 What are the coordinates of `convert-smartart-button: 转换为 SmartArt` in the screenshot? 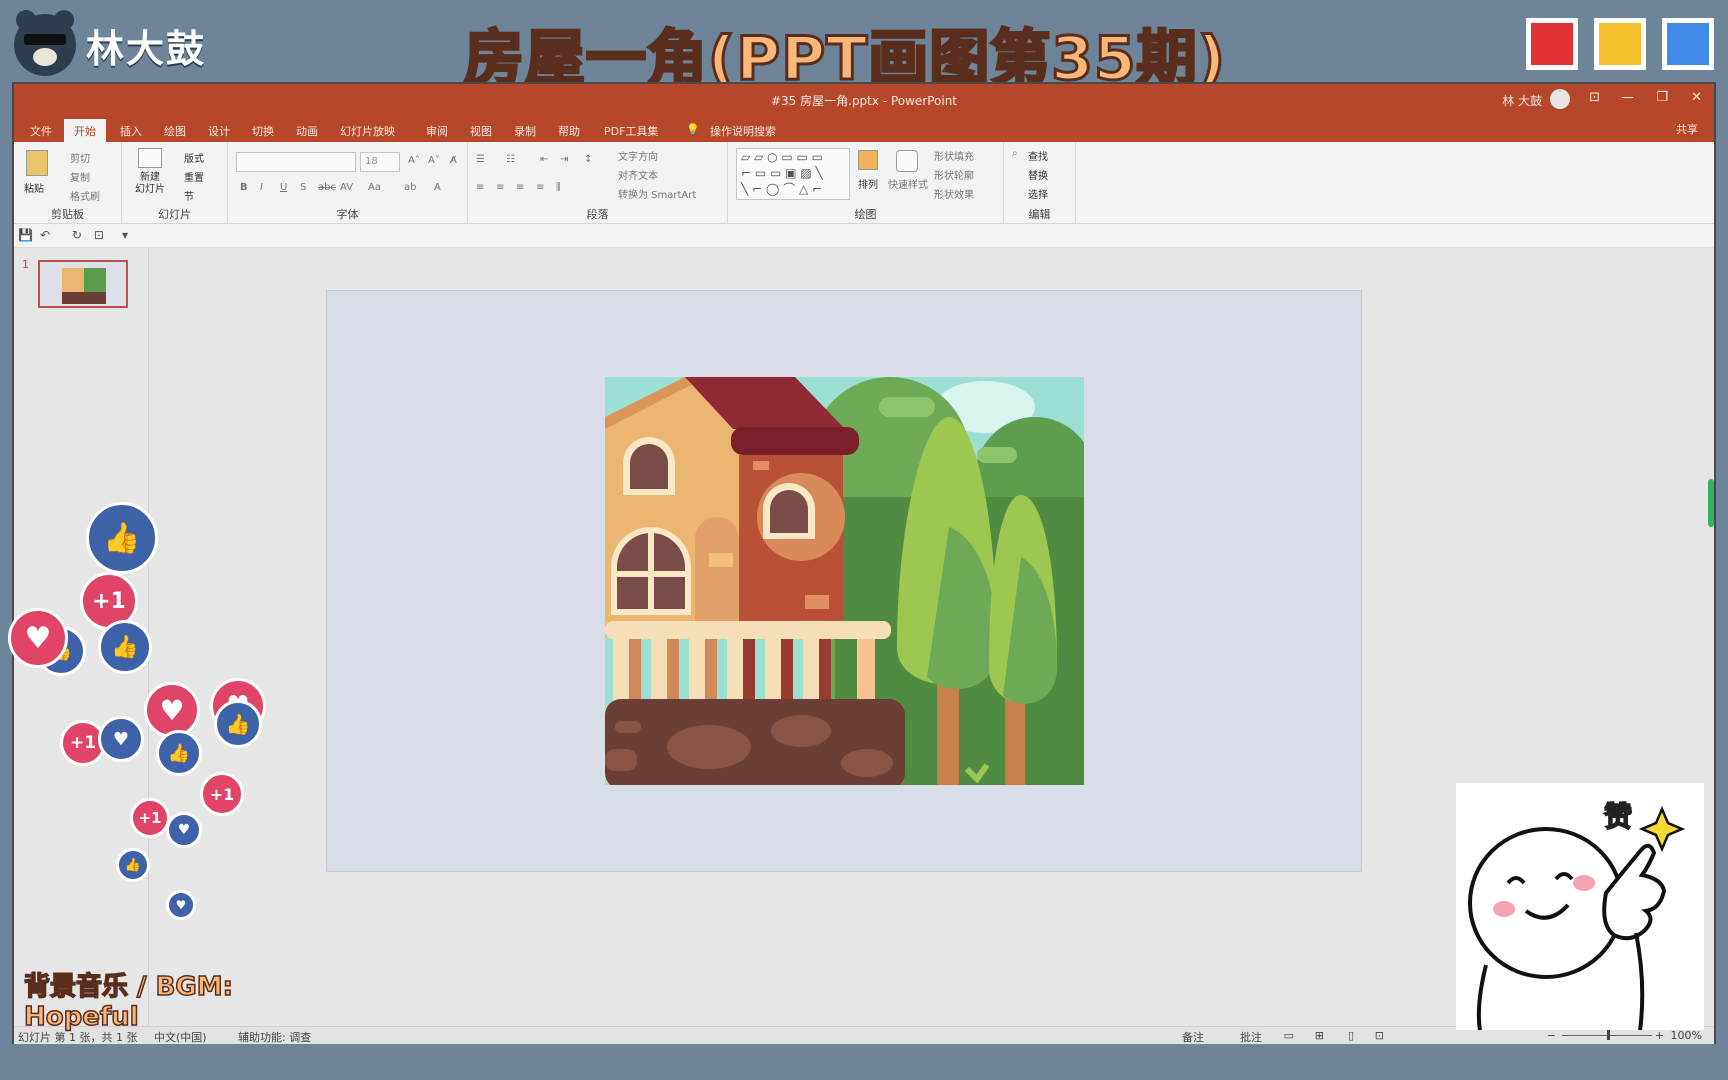 It's located at (657, 193).